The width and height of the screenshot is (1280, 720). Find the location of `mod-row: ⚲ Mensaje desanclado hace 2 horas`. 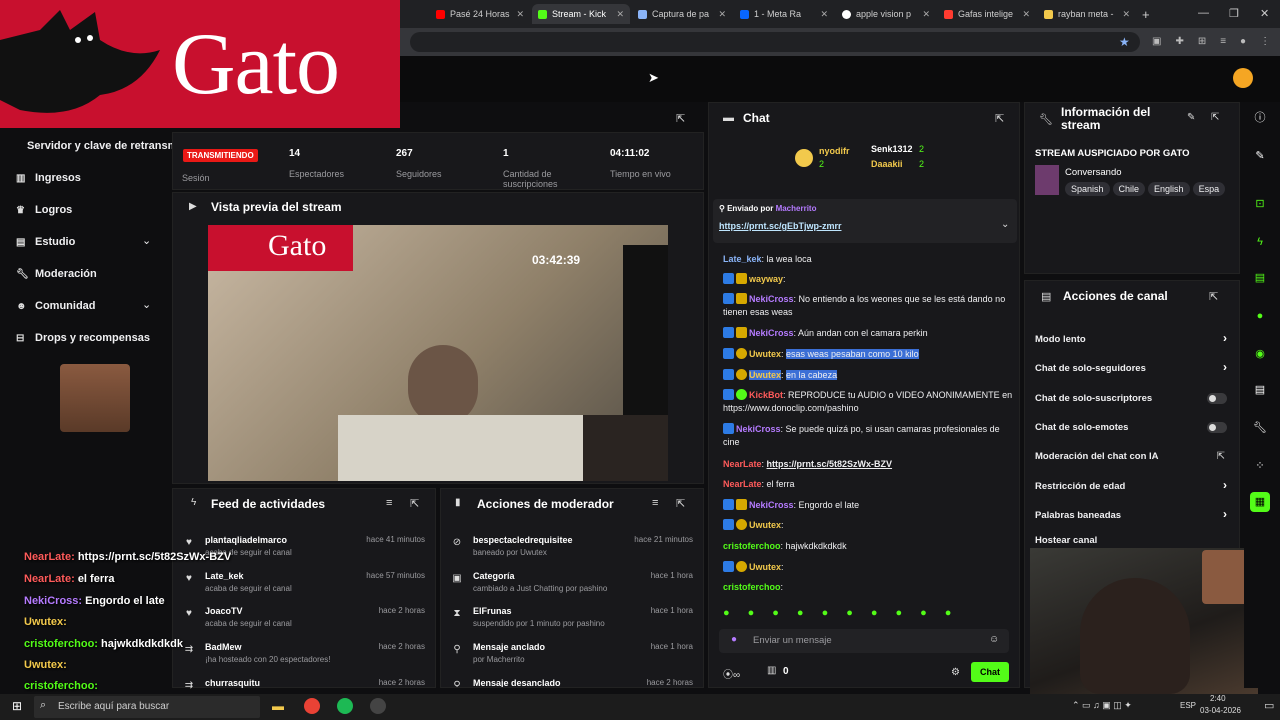

mod-row: ⚲ Mensaje desanclado hace 2 horas is located at coordinates (572, 681).